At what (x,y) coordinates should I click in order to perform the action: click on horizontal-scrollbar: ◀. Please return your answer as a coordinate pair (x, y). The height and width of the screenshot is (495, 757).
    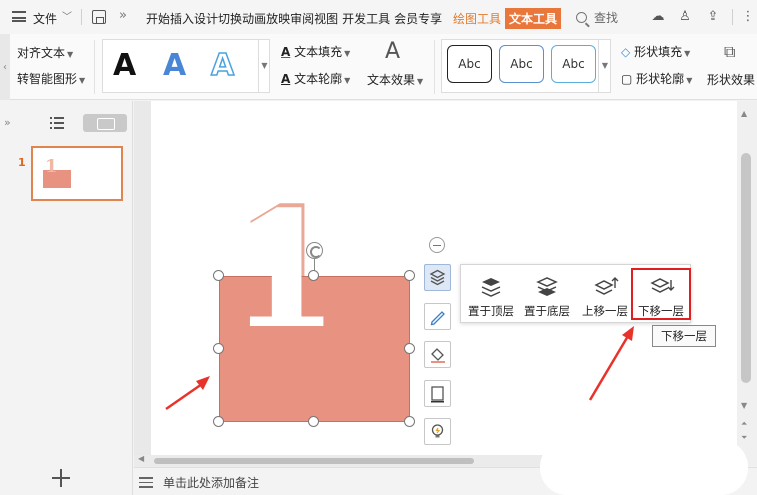
    Looking at the image, I should click on (349, 460).